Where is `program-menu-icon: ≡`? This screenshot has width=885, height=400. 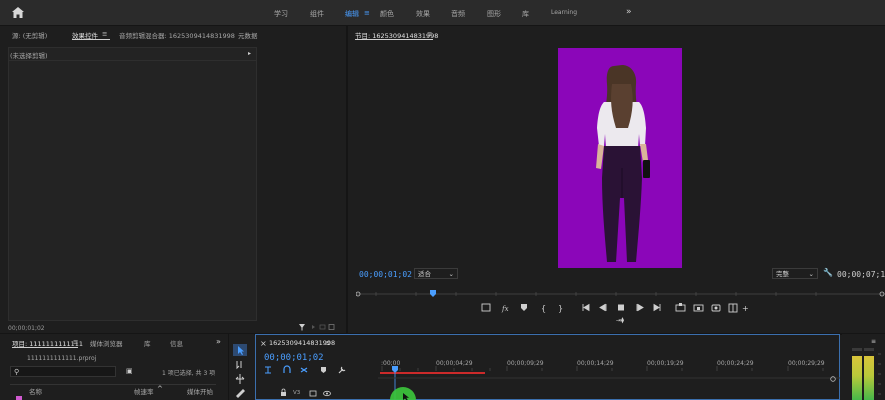 program-menu-icon: ≡ is located at coordinates (429, 34).